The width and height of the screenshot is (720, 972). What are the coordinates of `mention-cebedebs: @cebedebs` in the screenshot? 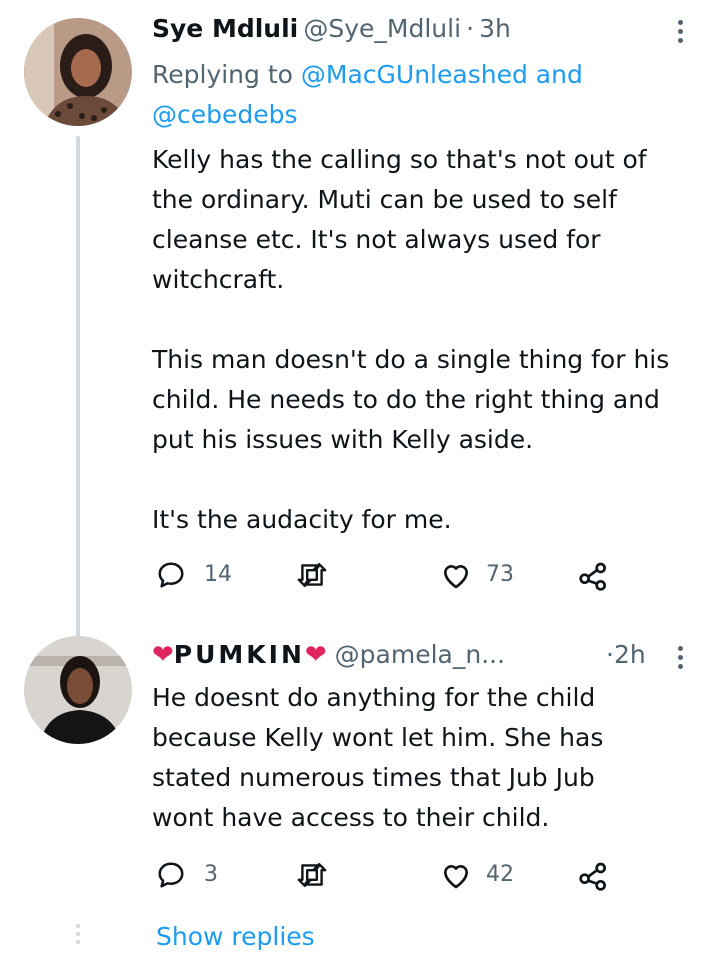 It's located at (225, 114).